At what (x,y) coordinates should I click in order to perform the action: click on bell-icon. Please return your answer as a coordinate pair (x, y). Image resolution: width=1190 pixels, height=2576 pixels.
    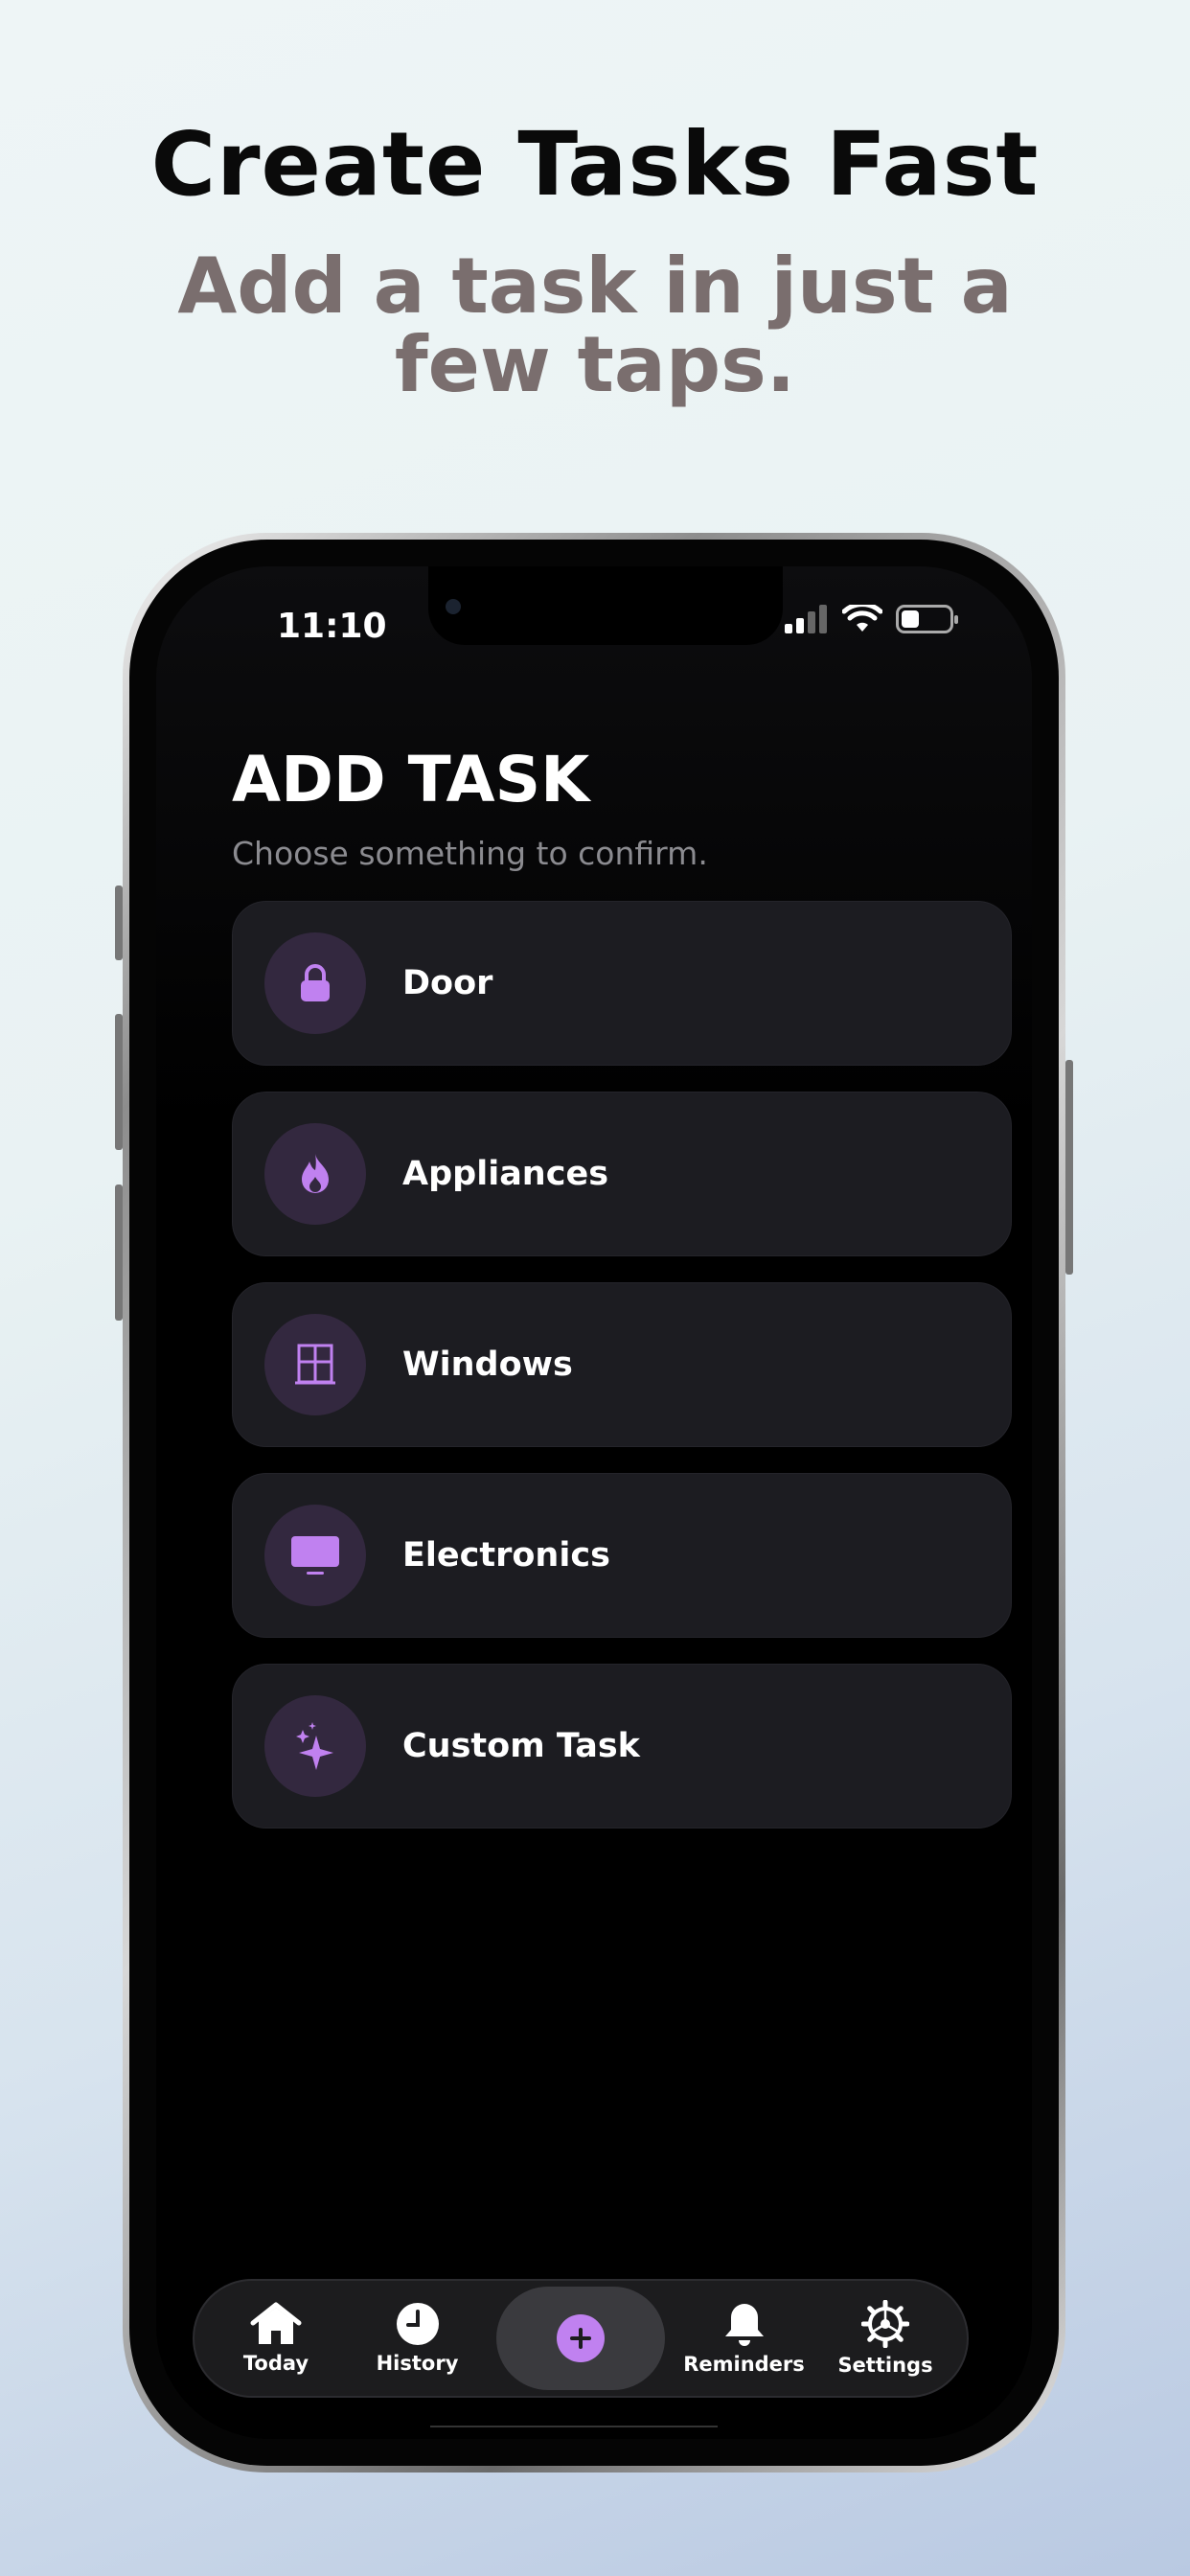
    Looking at the image, I should click on (744, 2325).